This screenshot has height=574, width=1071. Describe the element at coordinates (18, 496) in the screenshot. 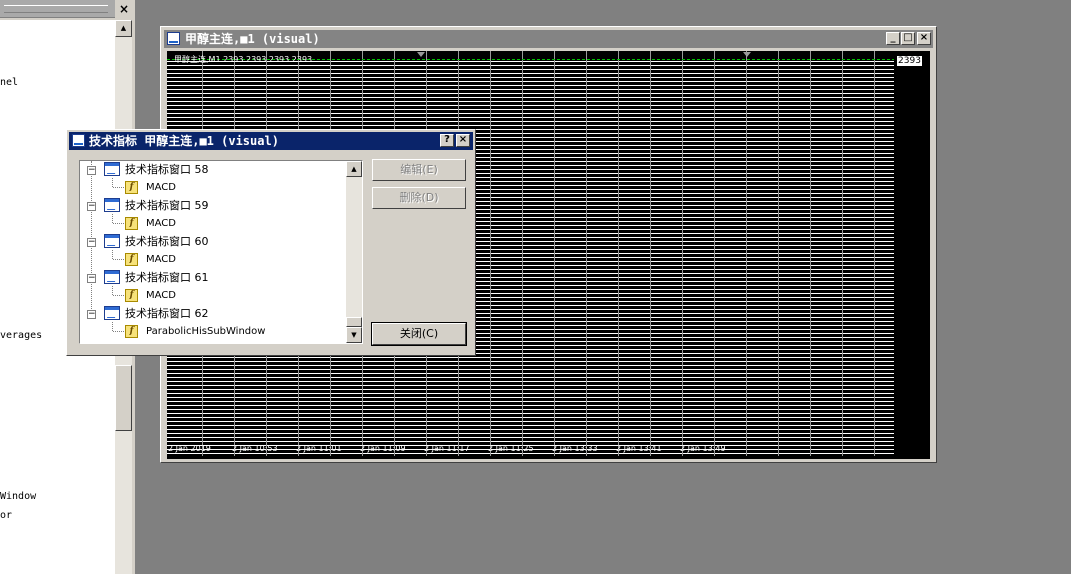

I see `navigator-item: Window` at that location.